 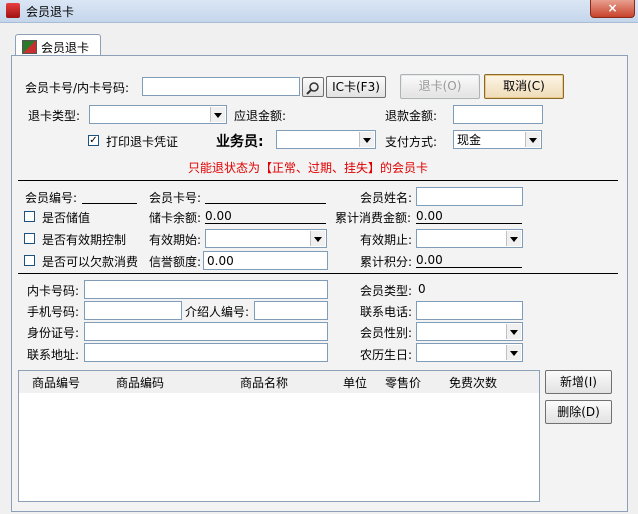 I want to click on member-card-value, so click(x=265, y=196).